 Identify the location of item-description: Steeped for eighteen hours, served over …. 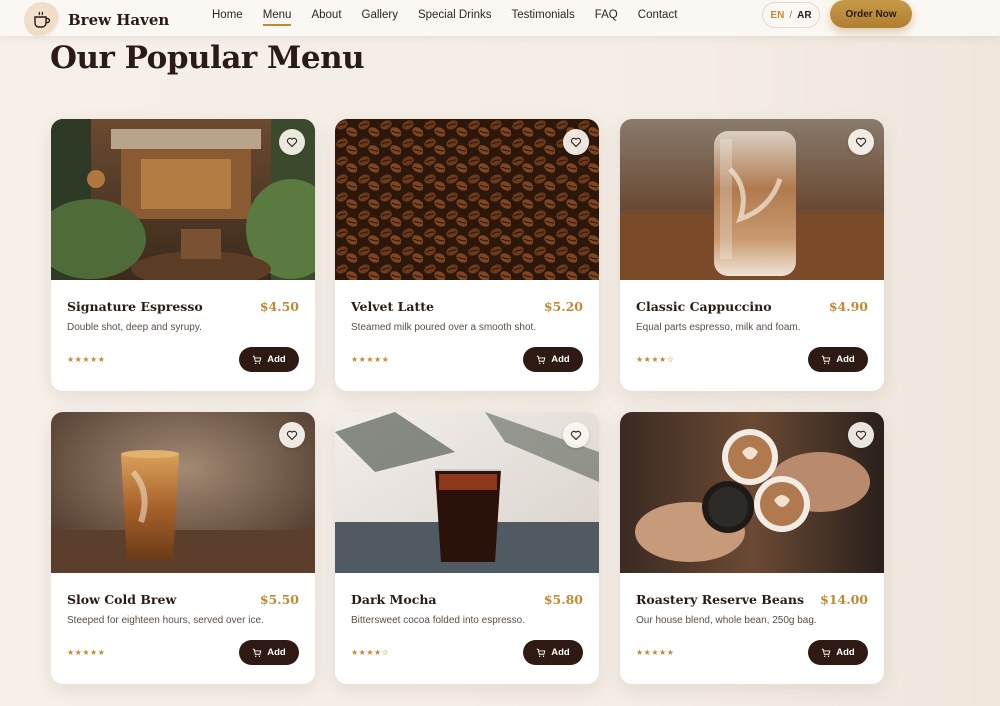
(165, 620).